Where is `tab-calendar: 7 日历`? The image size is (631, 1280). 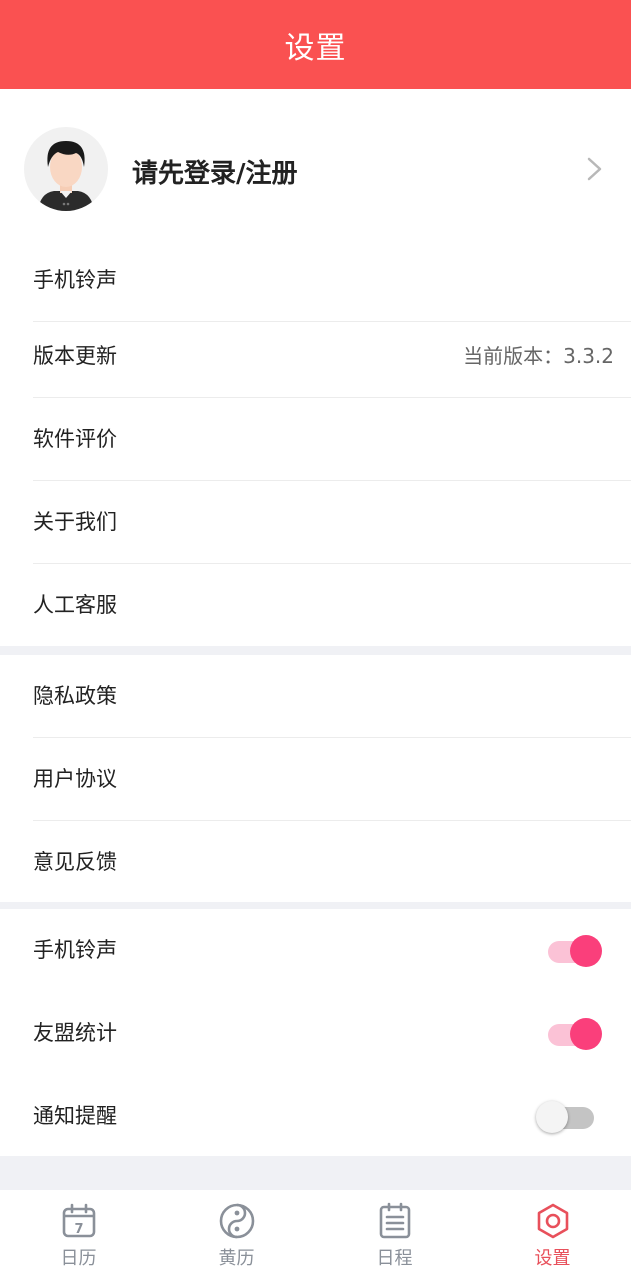 tab-calendar: 7 日历 is located at coordinates (78, 1235).